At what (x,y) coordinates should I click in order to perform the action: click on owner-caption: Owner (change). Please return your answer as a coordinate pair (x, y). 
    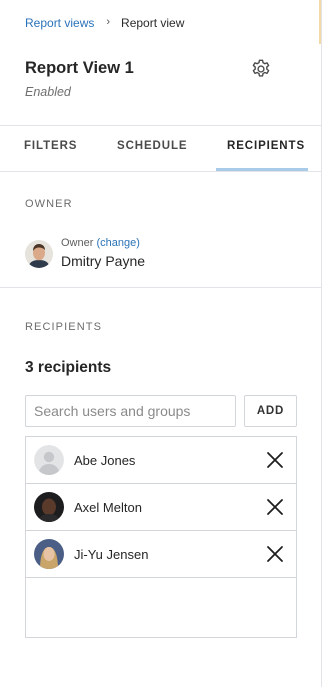
    Looking at the image, I should click on (100, 243).